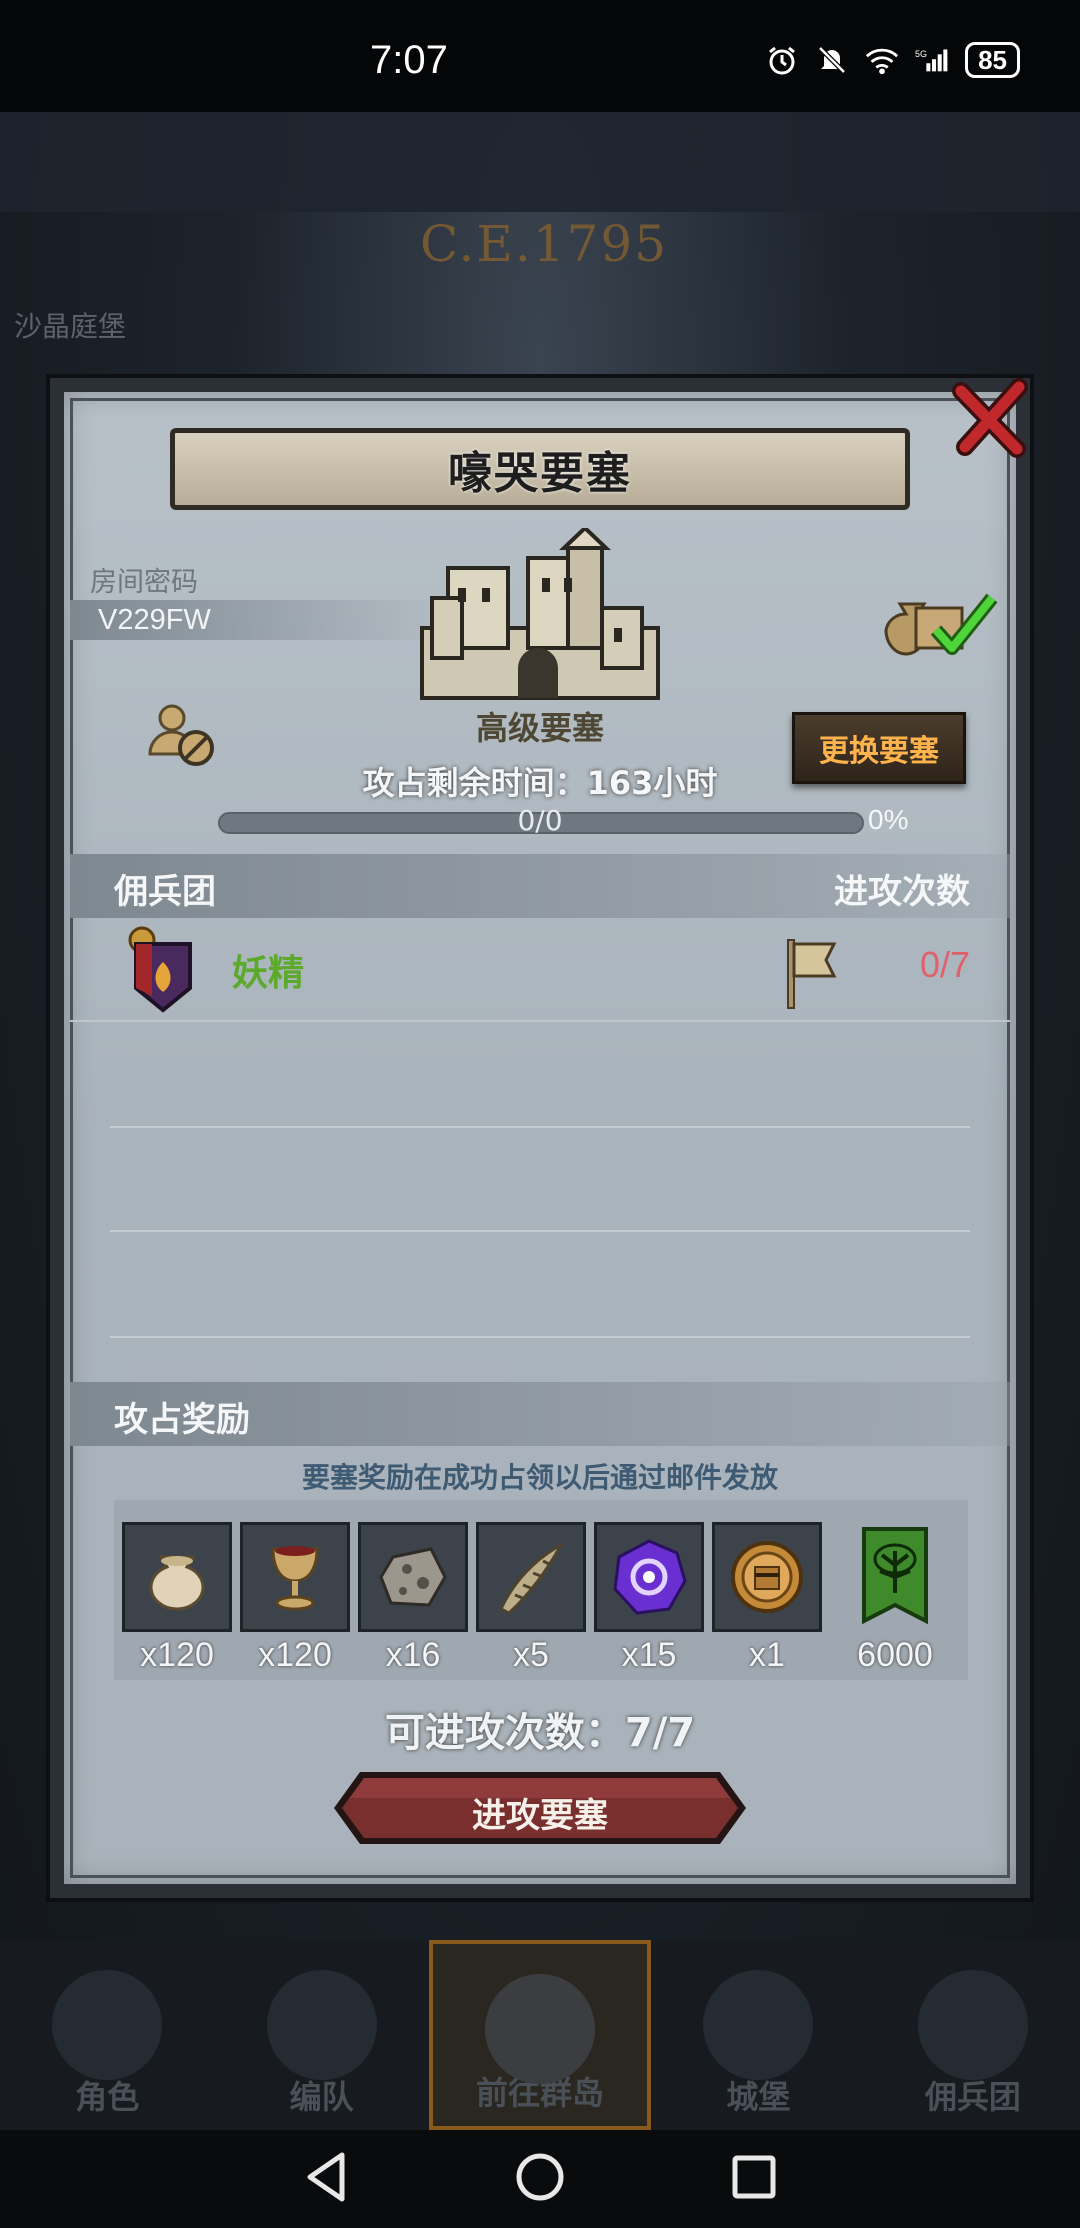 The height and width of the screenshot is (2228, 1080). Describe the element at coordinates (295, 1577) in the screenshot. I see `chalice-icon` at that location.